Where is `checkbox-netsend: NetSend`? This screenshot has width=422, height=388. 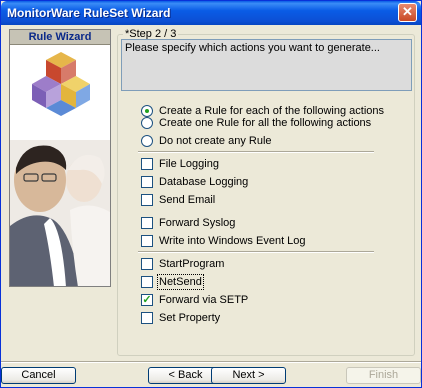 checkbox-netsend: NetSend is located at coordinates (172, 281).